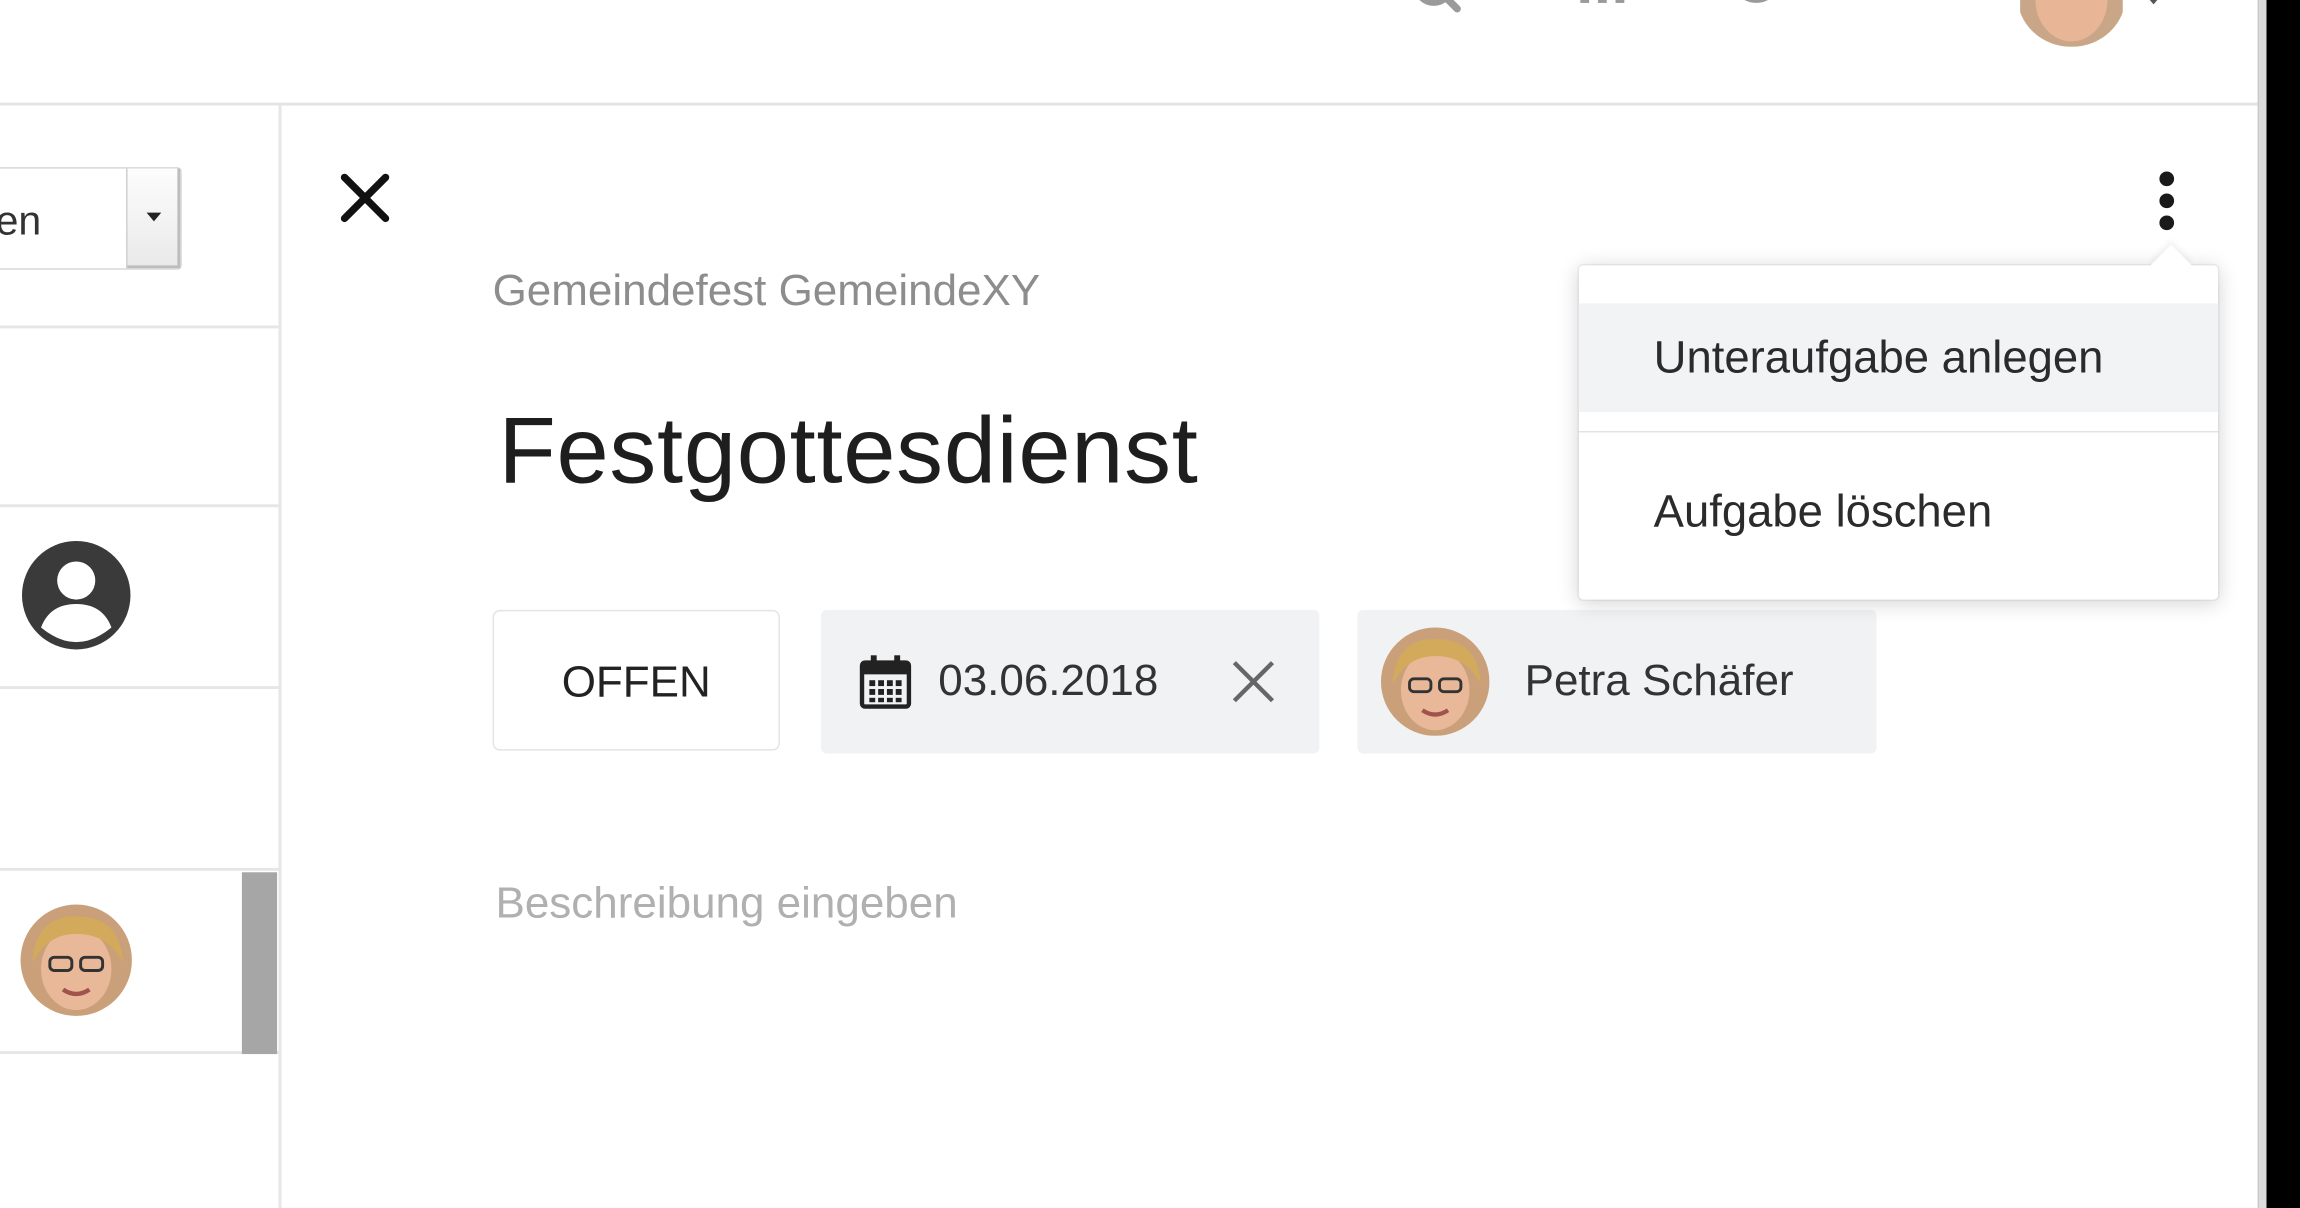 The width and height of the screenshot is (2300, 1208). What do you see at coordinates (885, 682) in the screenshot?
I see `calendar-icon` at bounding box center [885, 682].